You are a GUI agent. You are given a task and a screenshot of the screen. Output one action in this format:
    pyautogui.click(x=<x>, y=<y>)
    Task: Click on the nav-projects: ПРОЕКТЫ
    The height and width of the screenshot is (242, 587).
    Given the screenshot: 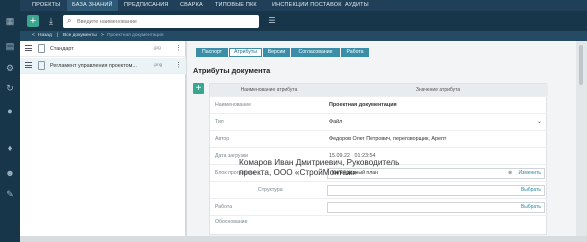 What is the action you would take?
    pyautogui.click(x=46, y=5)
    